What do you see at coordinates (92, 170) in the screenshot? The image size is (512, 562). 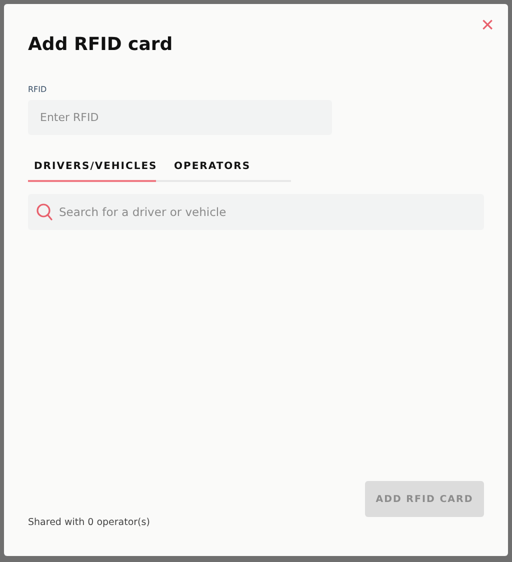 I see `tab: DRIVERS/VEHICLES` at bounding box center [92, 170].